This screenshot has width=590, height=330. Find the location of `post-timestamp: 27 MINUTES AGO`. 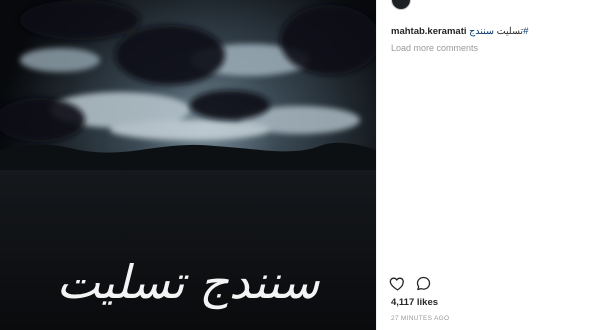

post-timestamp: 27 MINUTES AGO is located at coordinates (420, 318).